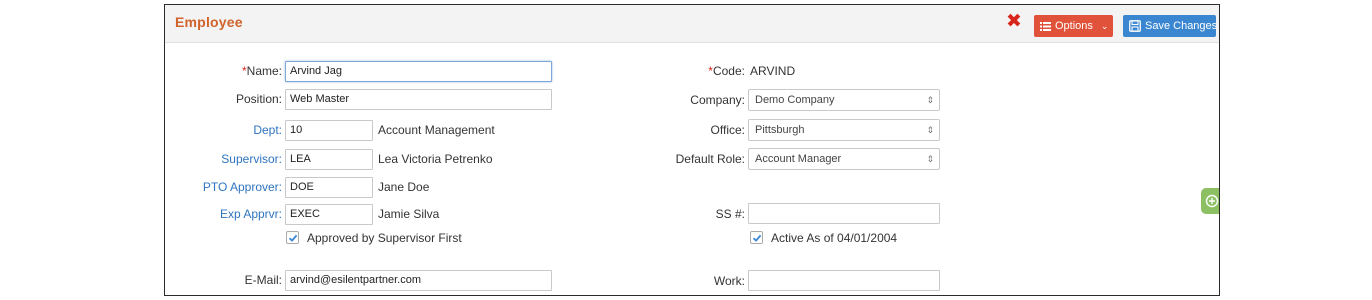 The image size is (1372, 300). I want to click on ssn-input, so click(844, 213).